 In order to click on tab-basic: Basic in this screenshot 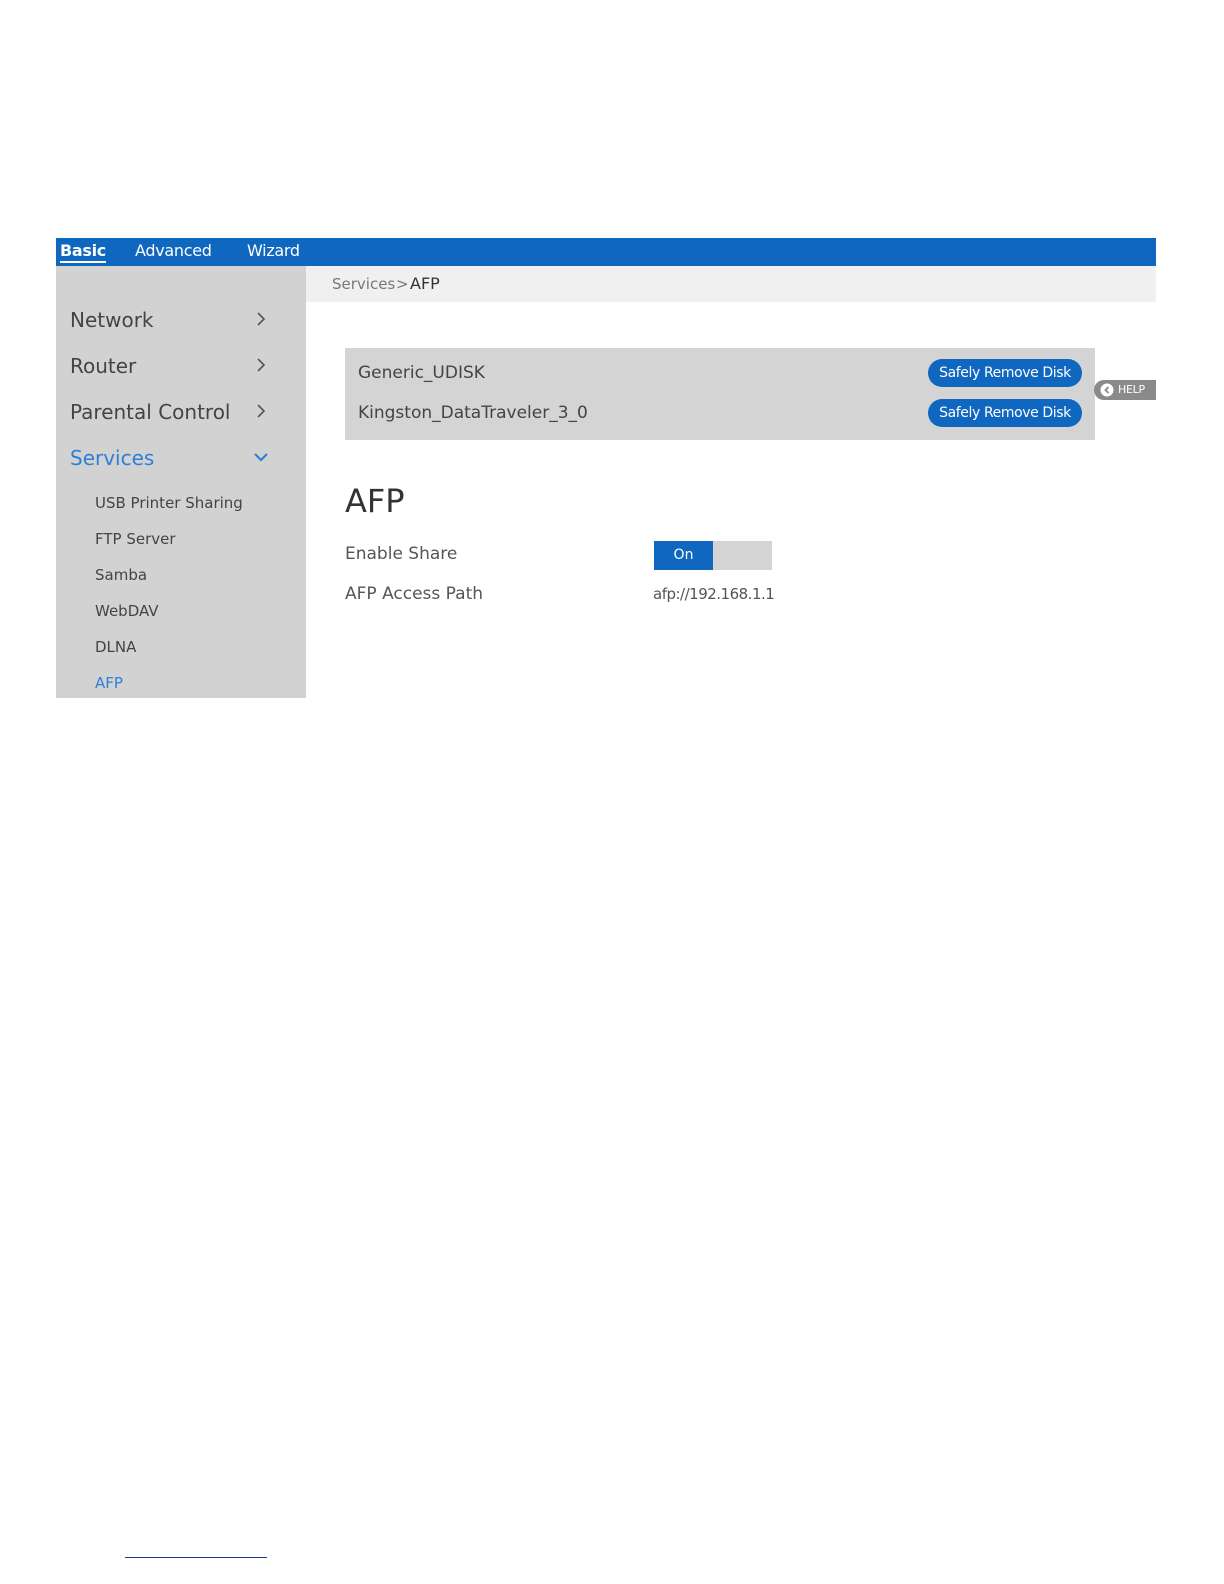, I will do `click(83, 252)`.